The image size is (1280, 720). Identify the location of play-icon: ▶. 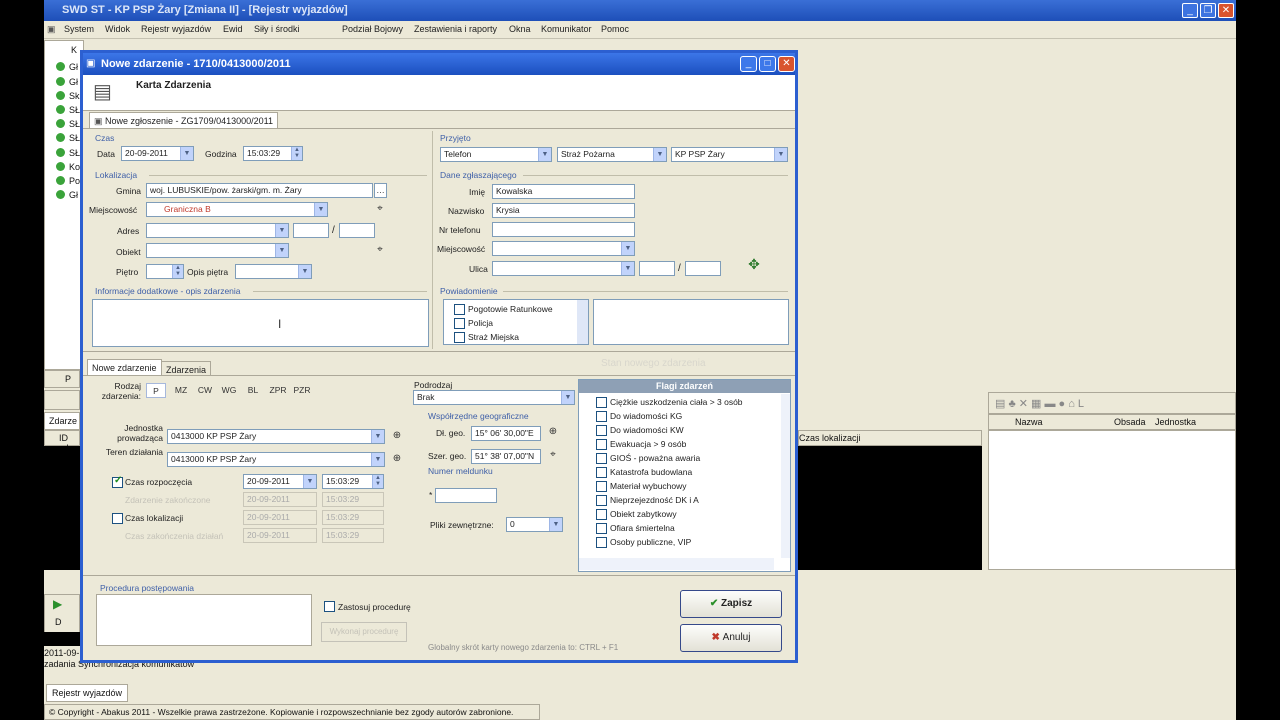
(57, 604).